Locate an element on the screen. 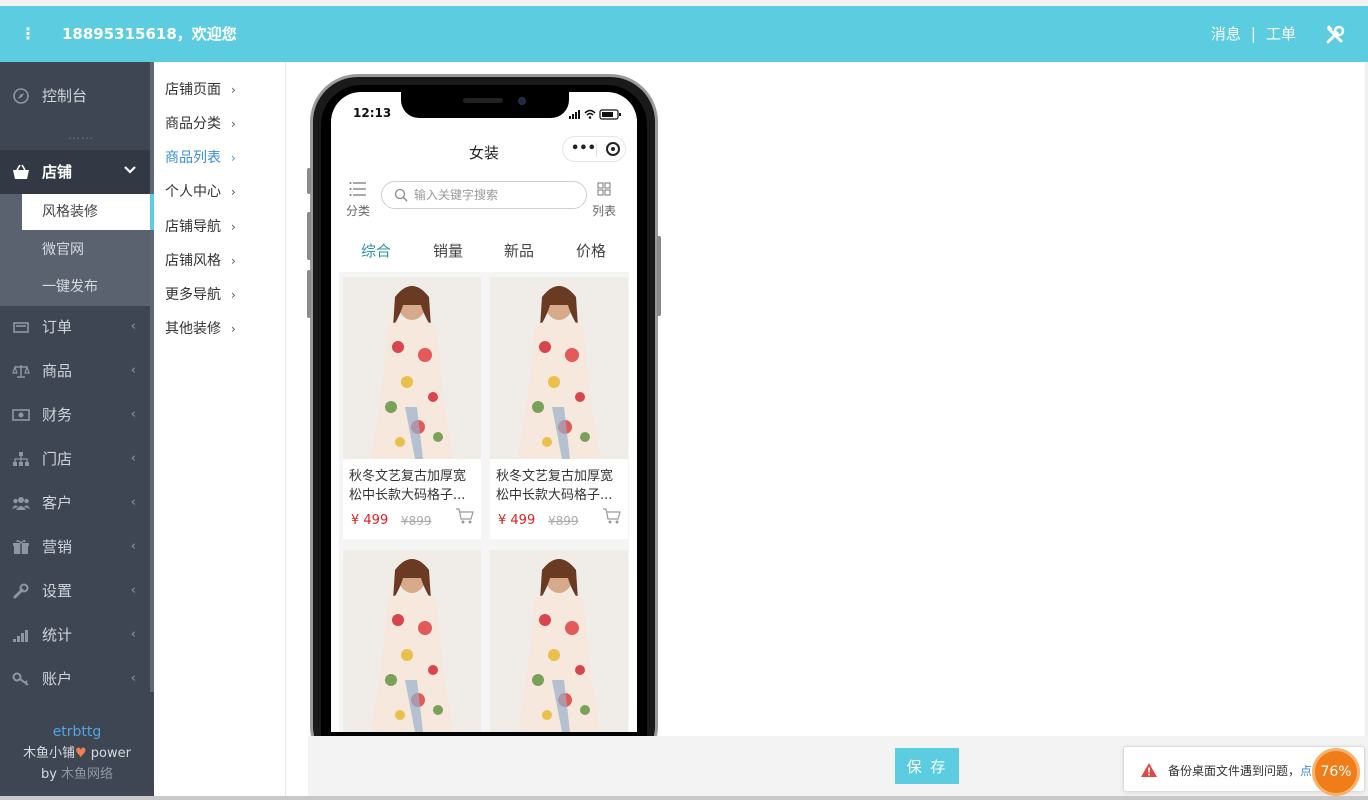 The width and height of the screenshot is (1368, 800). submenu-other-decoration: 其他装修 › is located at coordinates (200, 329).